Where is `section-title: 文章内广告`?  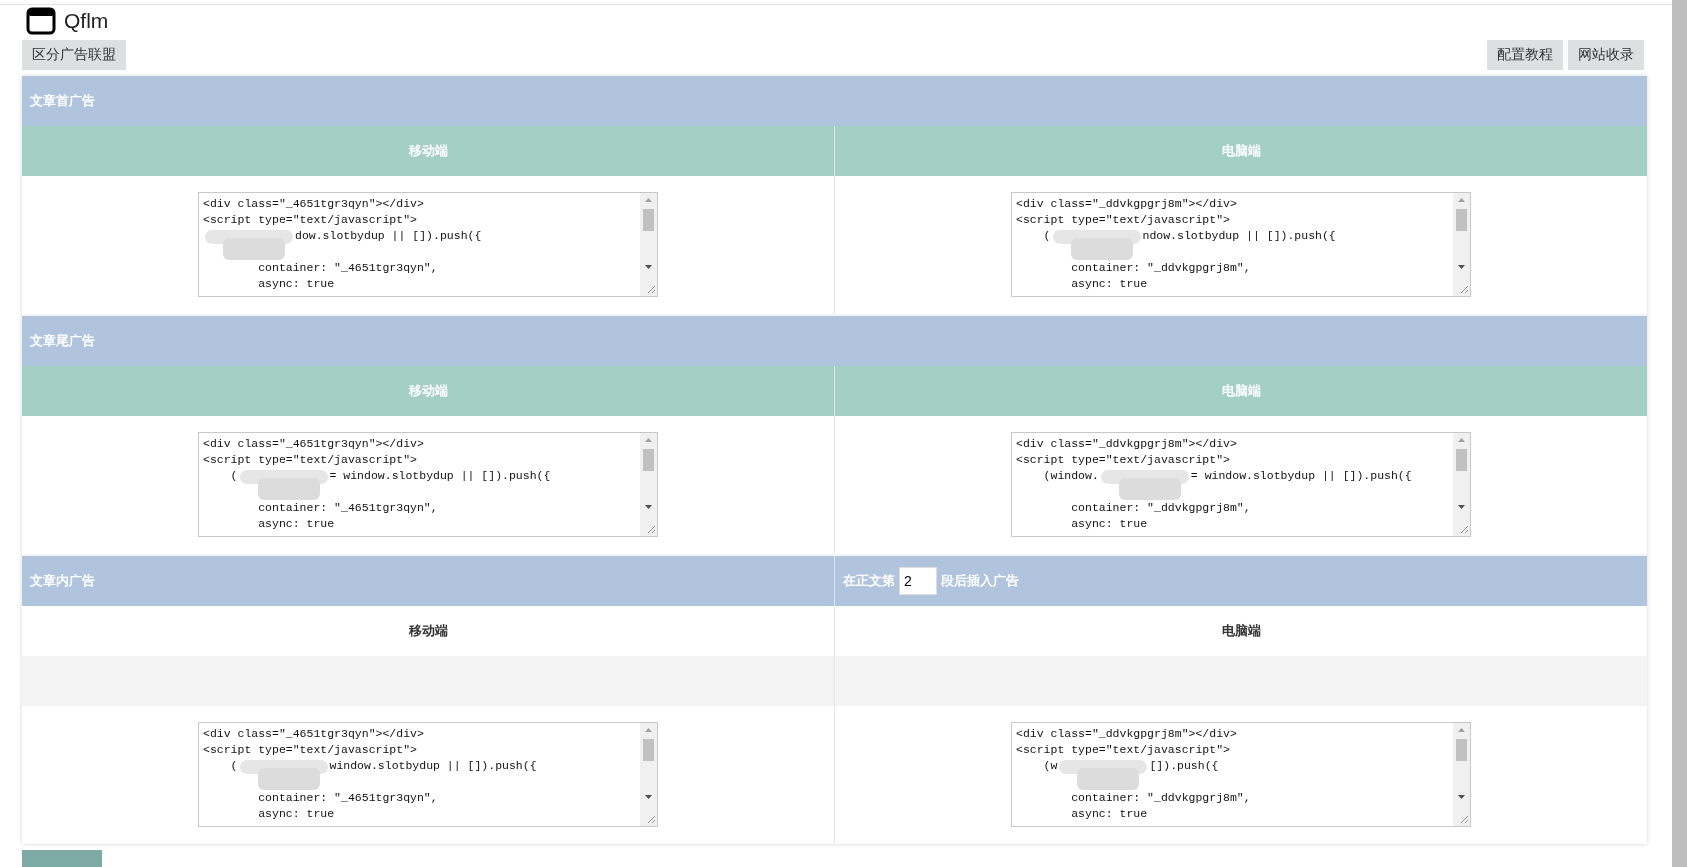
section-title: 文章内广告 is located at coordinates (62, 581).